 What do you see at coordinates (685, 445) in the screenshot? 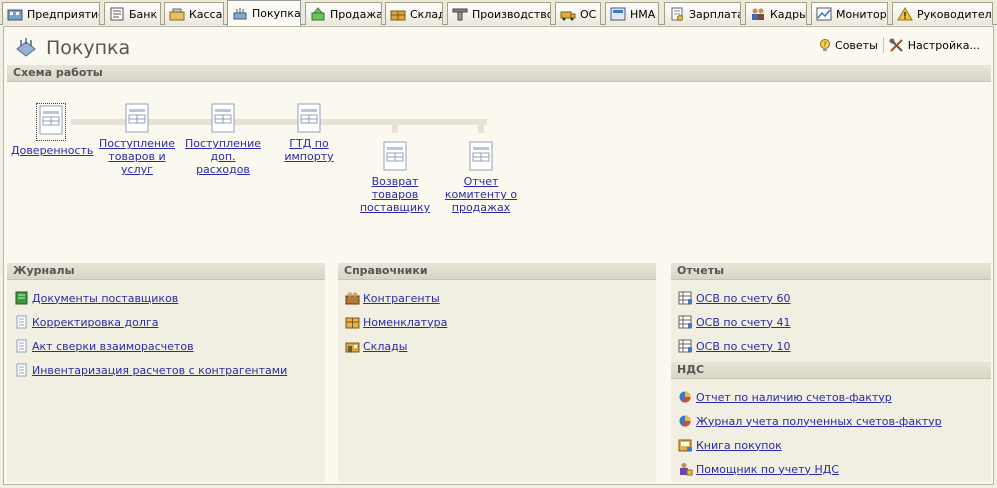
I see `book-icon` at bounding box center [685, 445].